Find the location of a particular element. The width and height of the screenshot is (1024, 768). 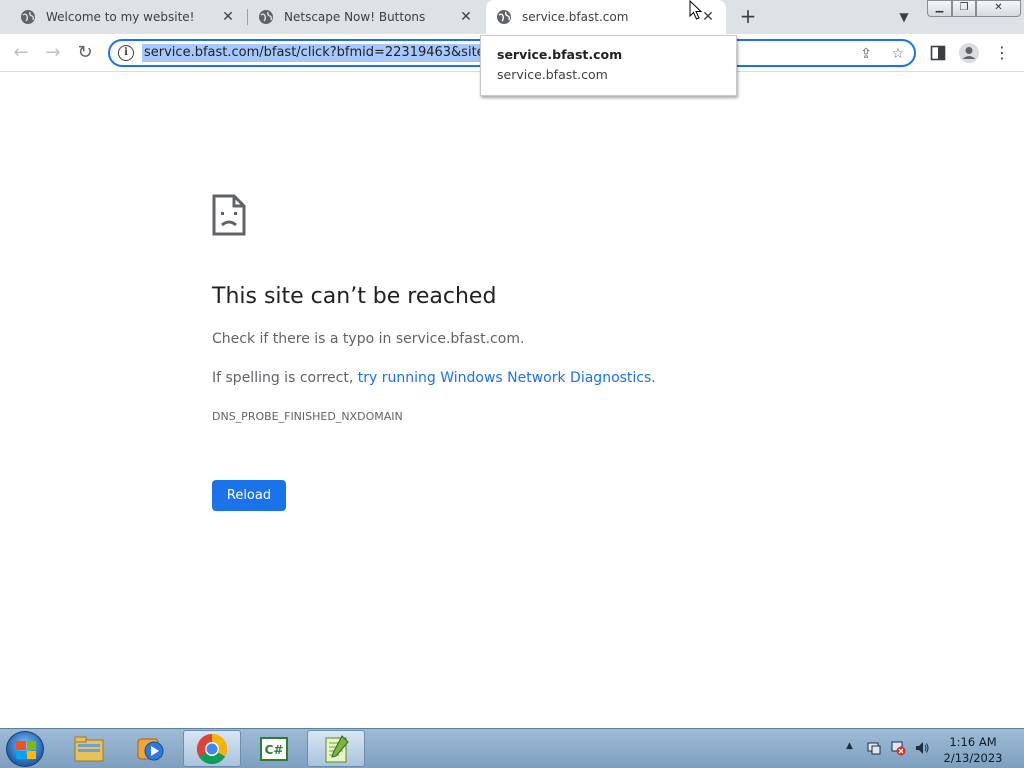

restore-button: ❐ is located at coordinates (964, 8).